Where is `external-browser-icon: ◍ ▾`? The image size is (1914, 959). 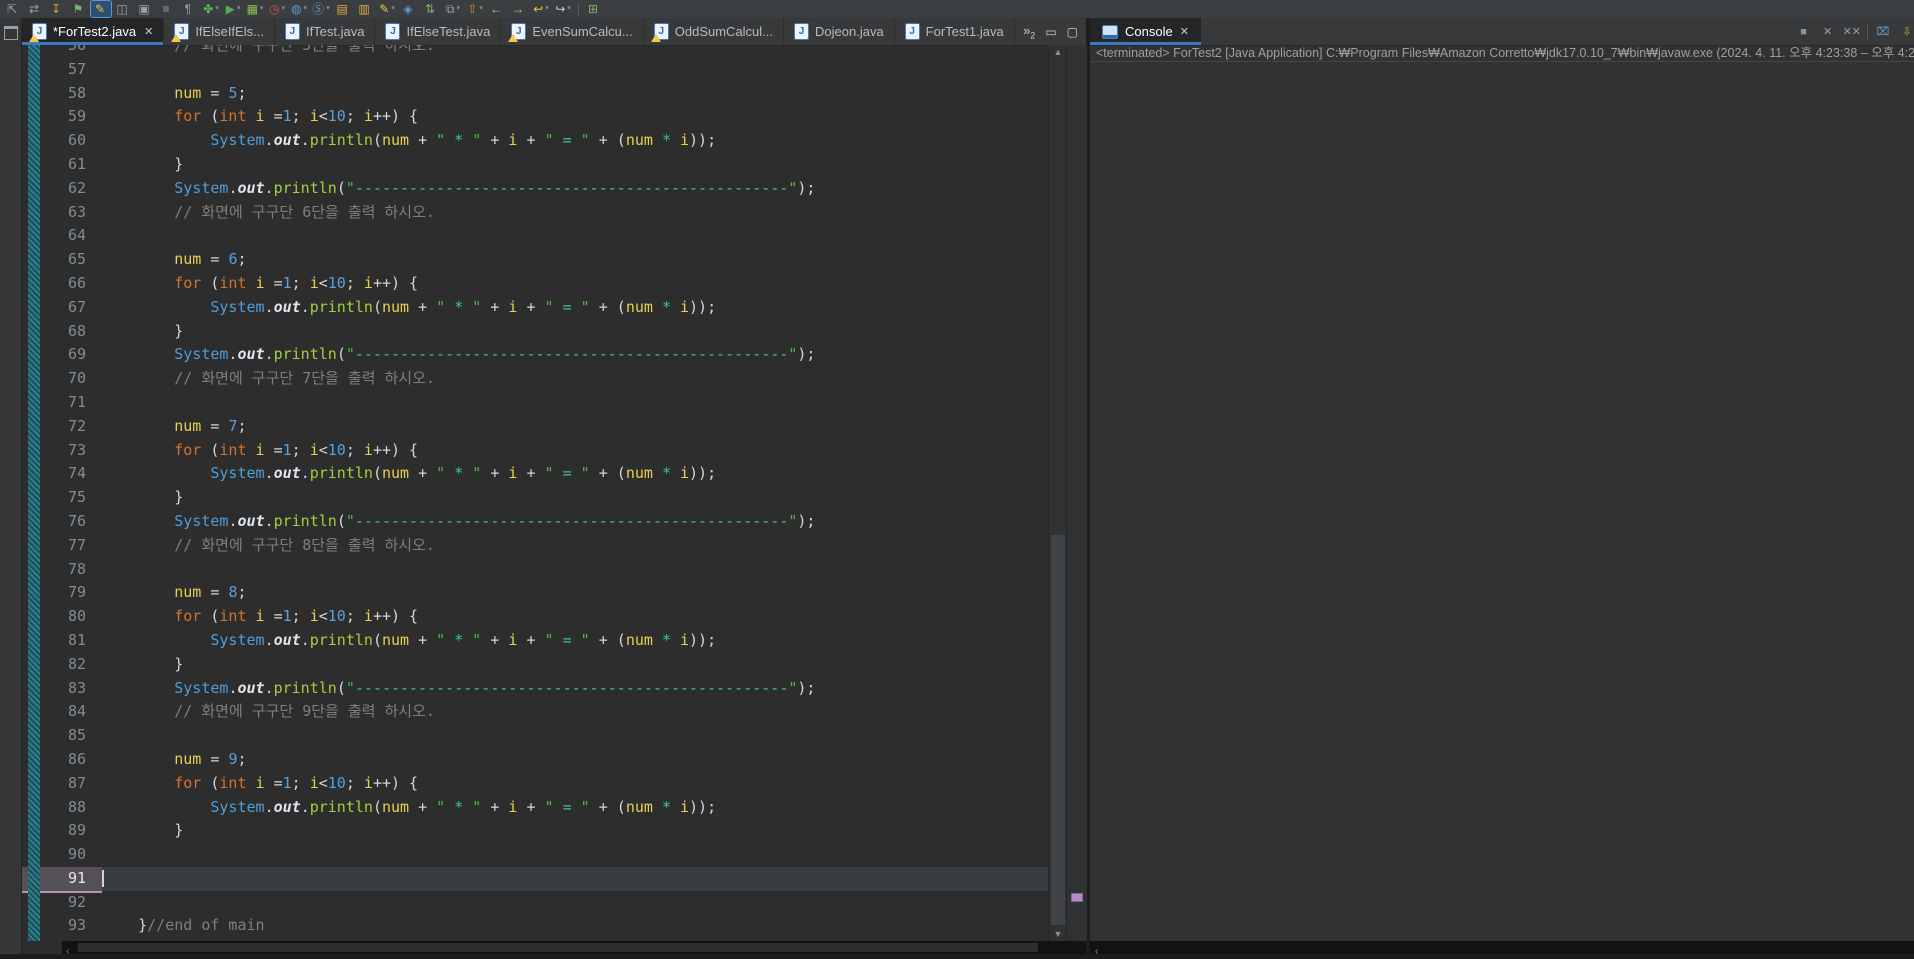
external-browser-icon: ◍ ▾ is located at coordinates (299, 9).